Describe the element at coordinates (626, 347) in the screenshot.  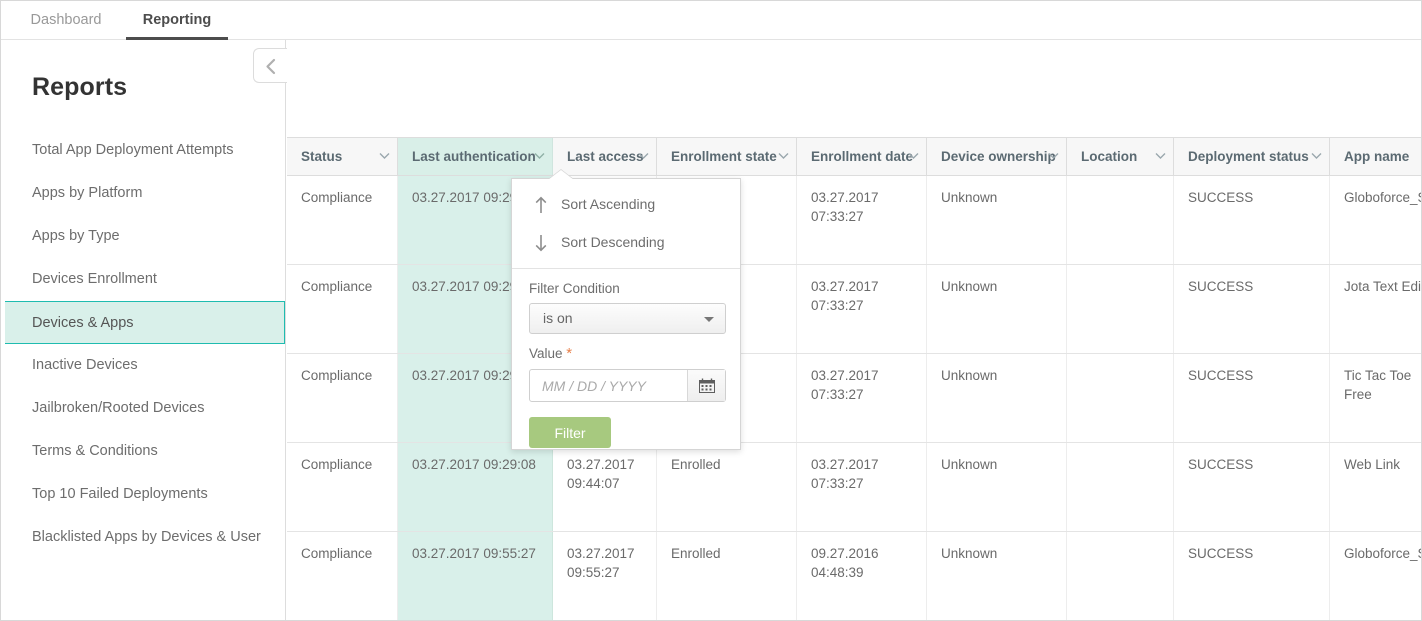
I see `value-label: Value *` at that location.